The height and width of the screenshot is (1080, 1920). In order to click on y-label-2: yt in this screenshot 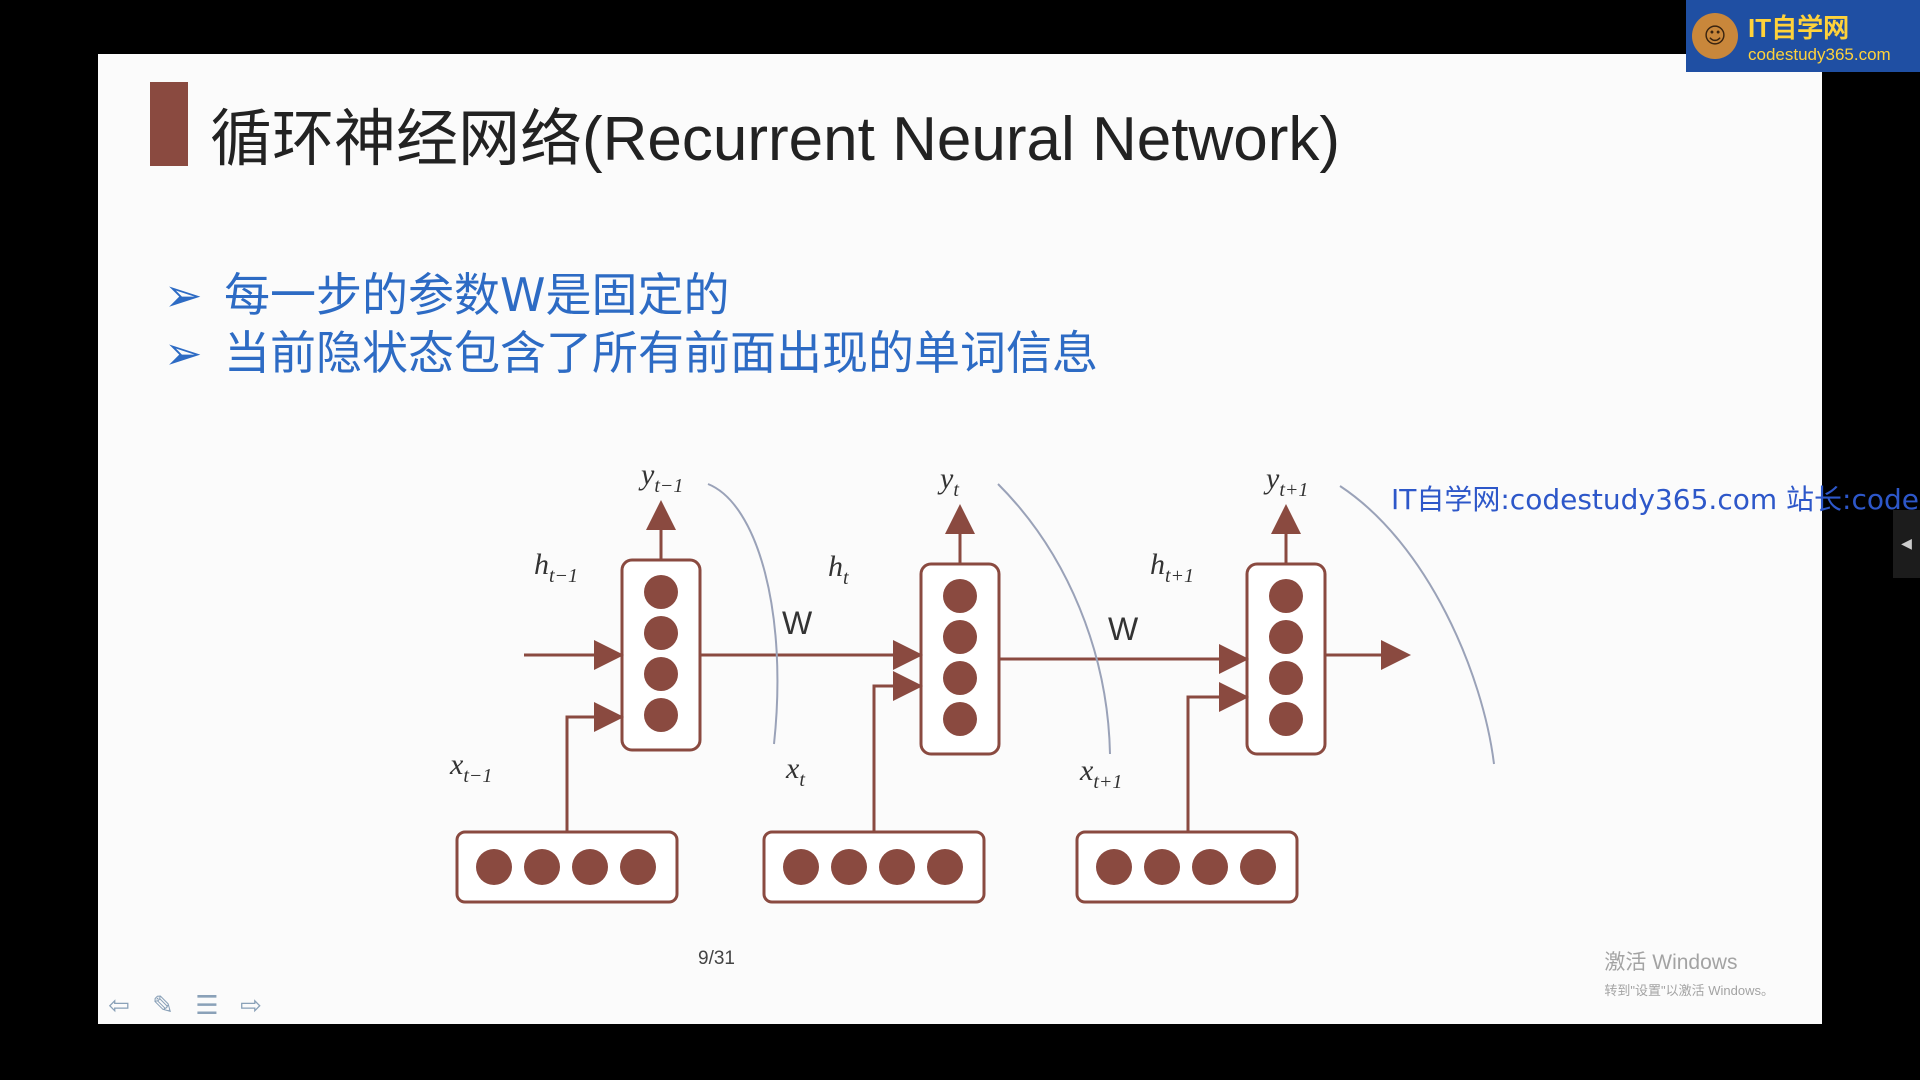, I will do `click(948, 481)`.